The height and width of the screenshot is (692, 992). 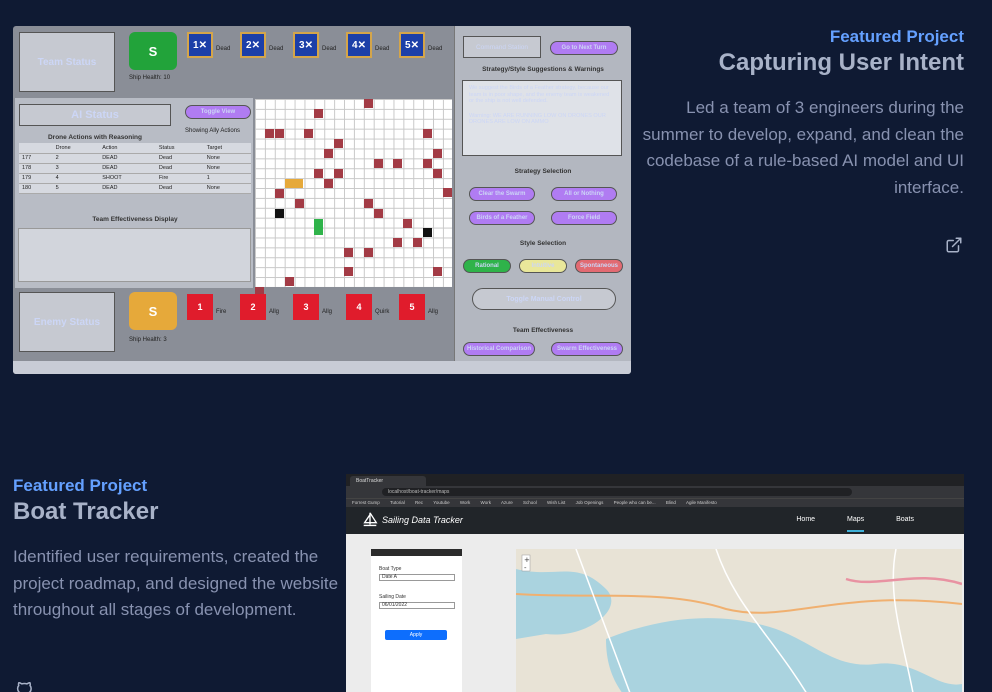 I want to click on bookmark: Job Openings, so click(x=590, y=502).